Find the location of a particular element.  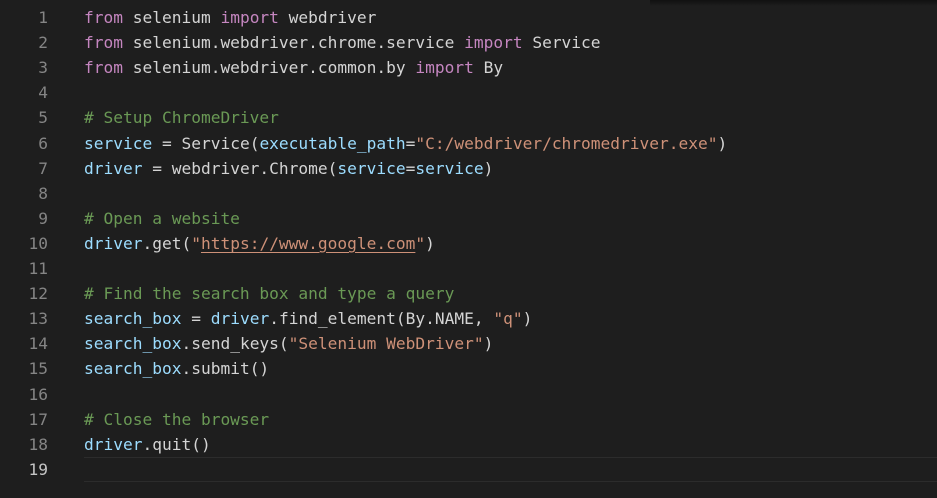

code-text: # Open a website is located at coordinates (162, 218).